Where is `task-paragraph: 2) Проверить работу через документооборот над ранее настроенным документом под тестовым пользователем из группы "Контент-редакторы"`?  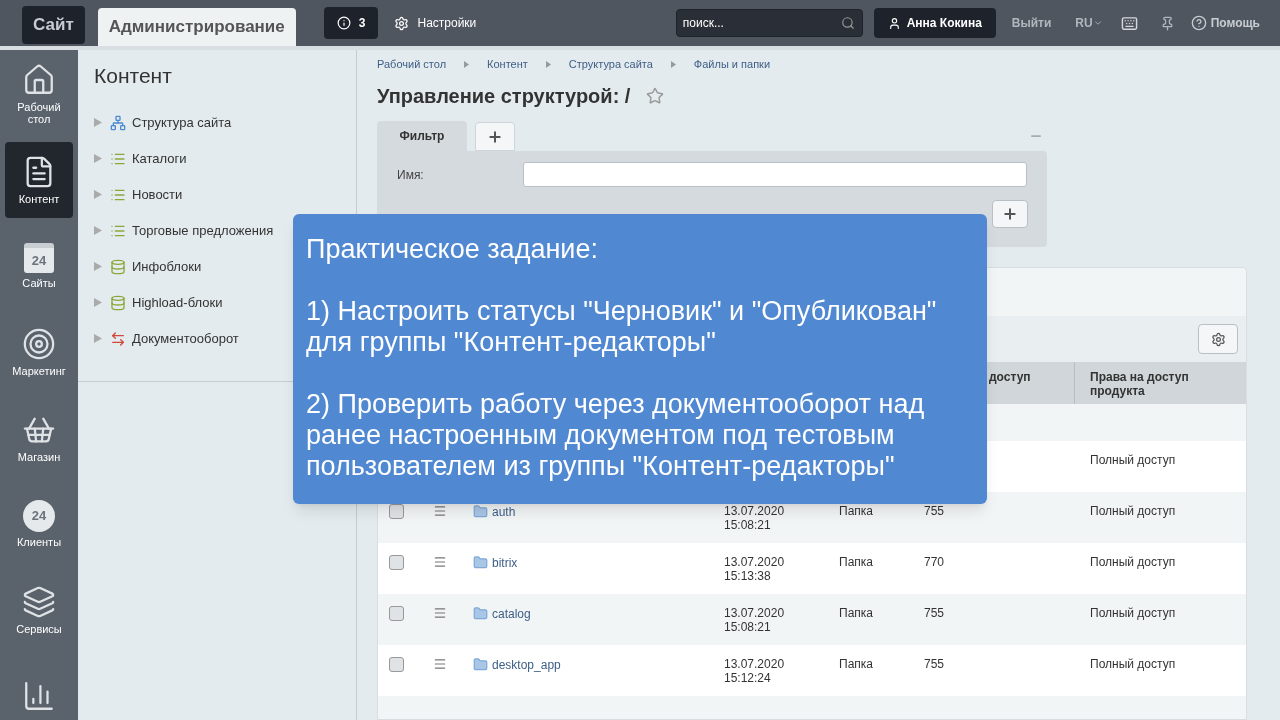 task-paragraph: 2) Проверить работу через документооборот над ранее настроенным документом под тестовым пользователем из группы "Контент-редакторы" is located at coordinates (616, 435).